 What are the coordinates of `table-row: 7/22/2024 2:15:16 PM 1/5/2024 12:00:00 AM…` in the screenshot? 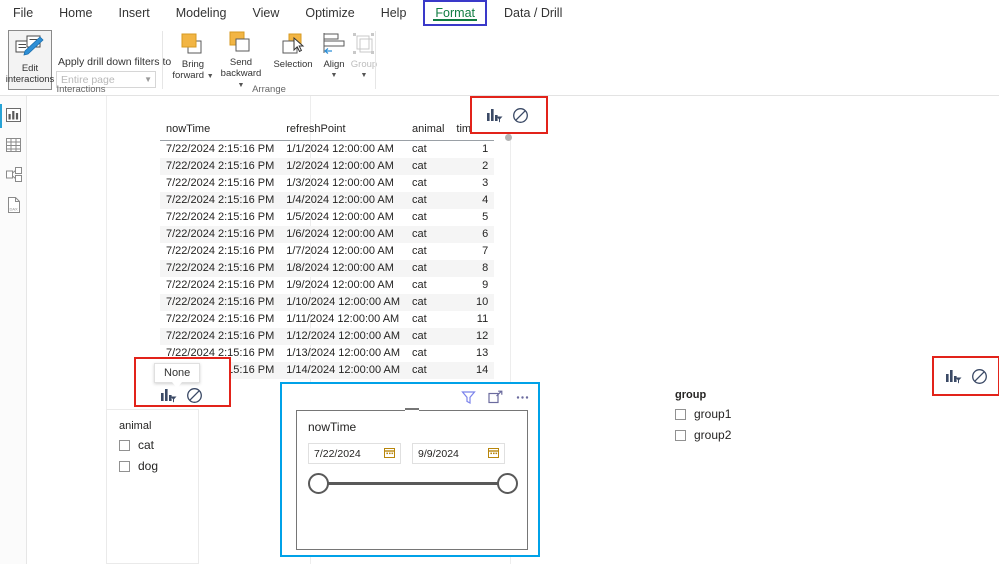 It's located at (327, 217).